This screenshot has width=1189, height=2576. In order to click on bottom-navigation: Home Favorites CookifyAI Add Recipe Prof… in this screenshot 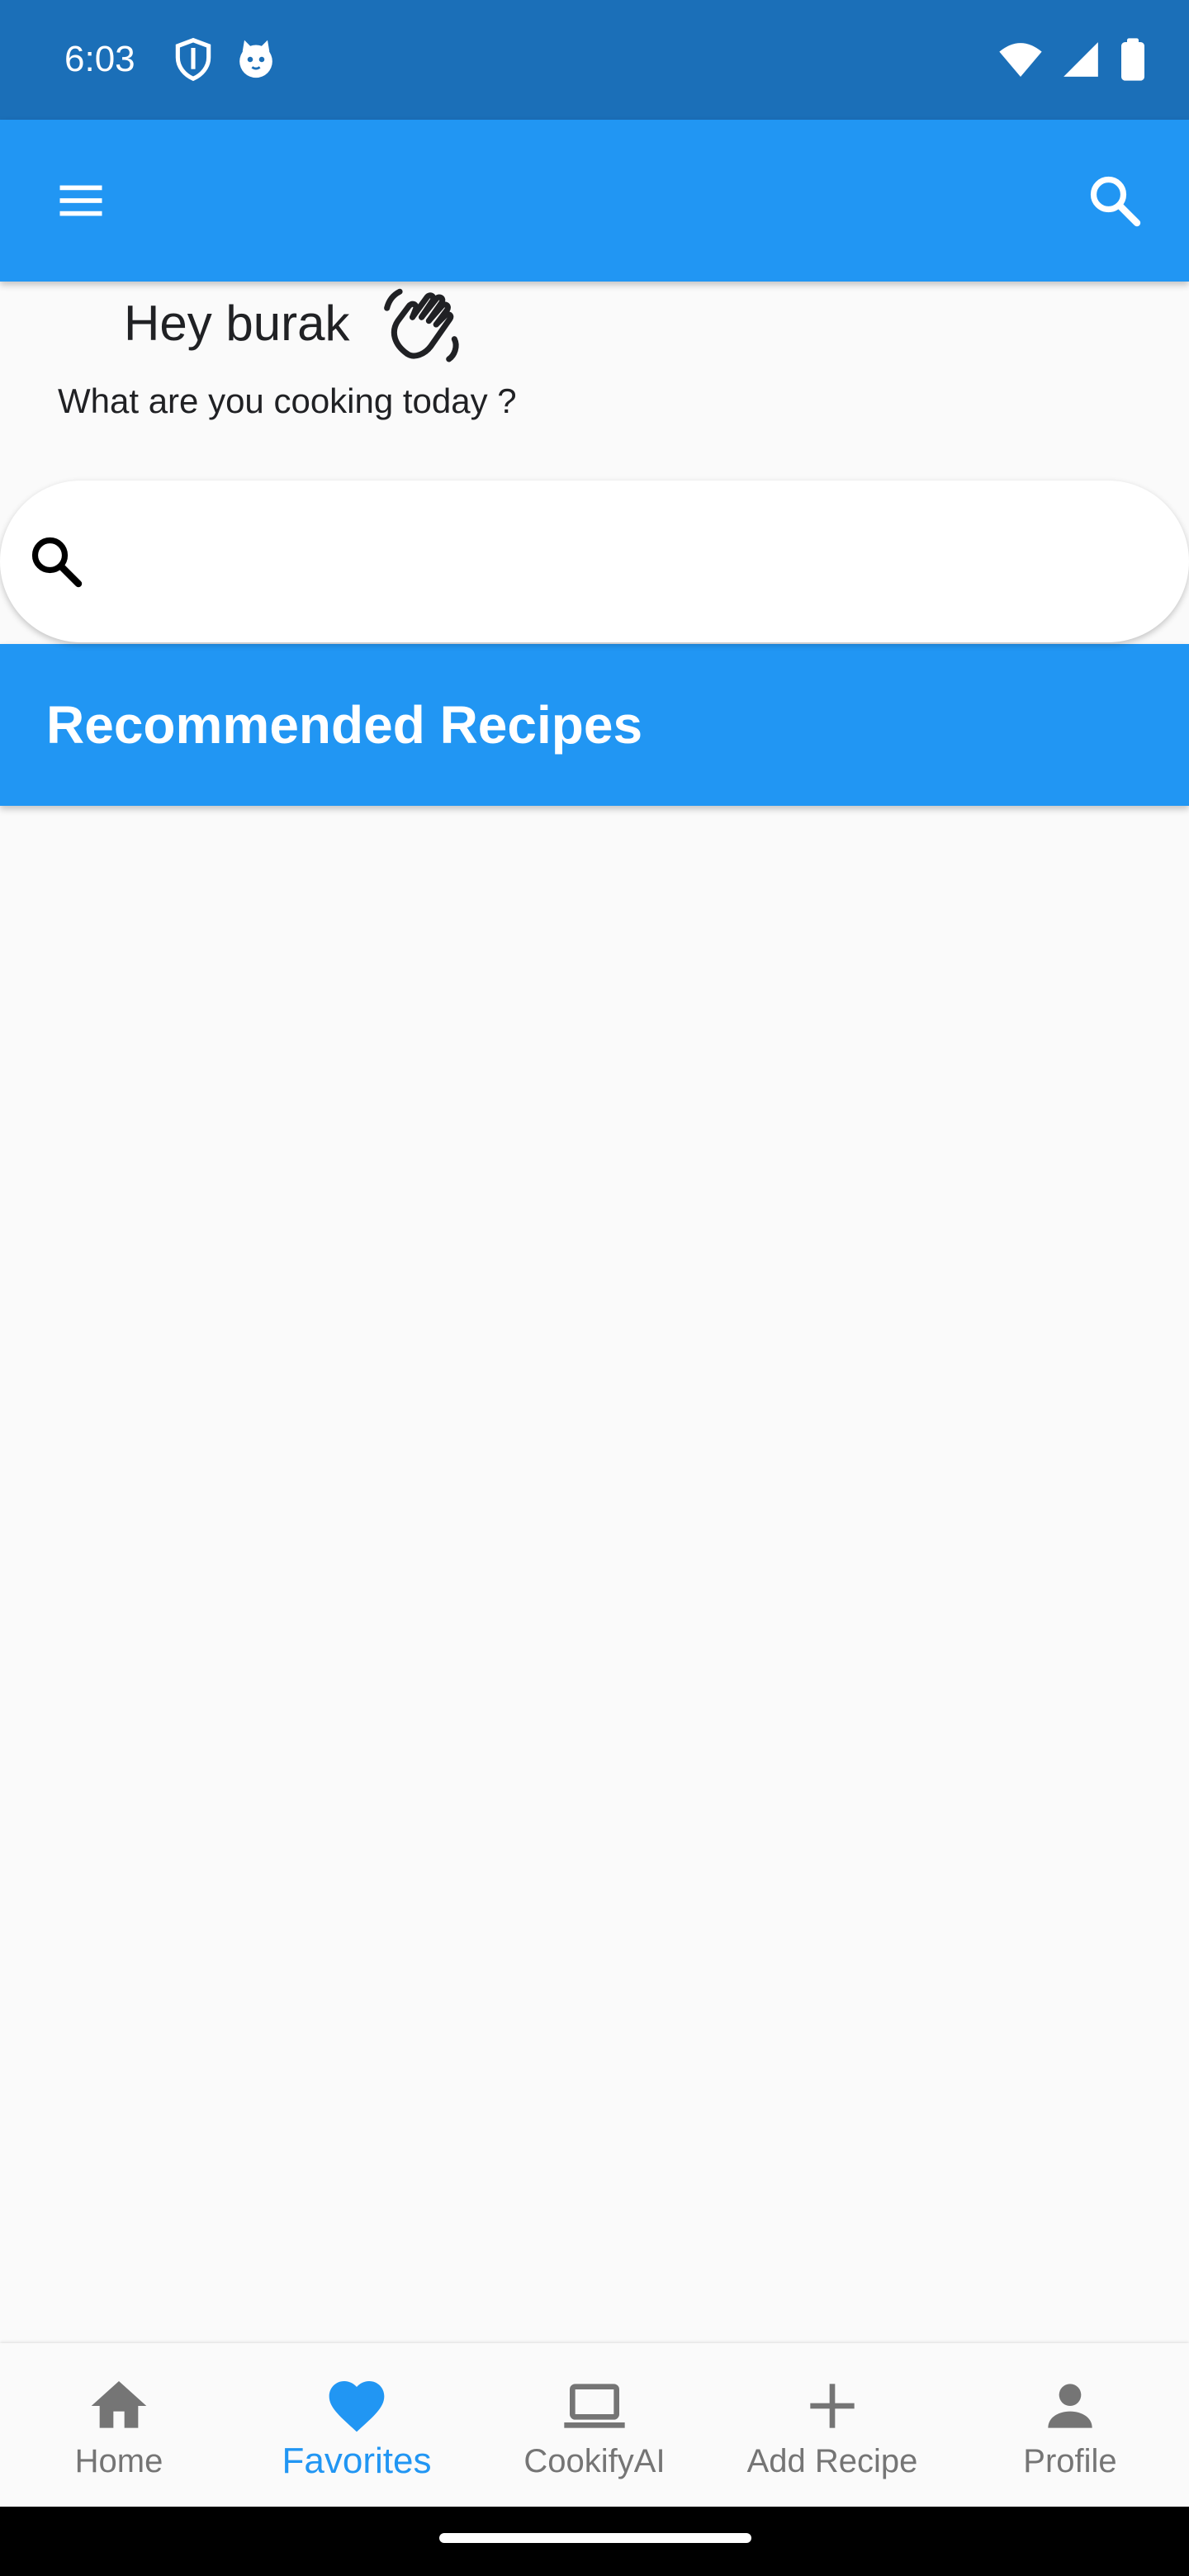, I will do `click(594, 2425)`.